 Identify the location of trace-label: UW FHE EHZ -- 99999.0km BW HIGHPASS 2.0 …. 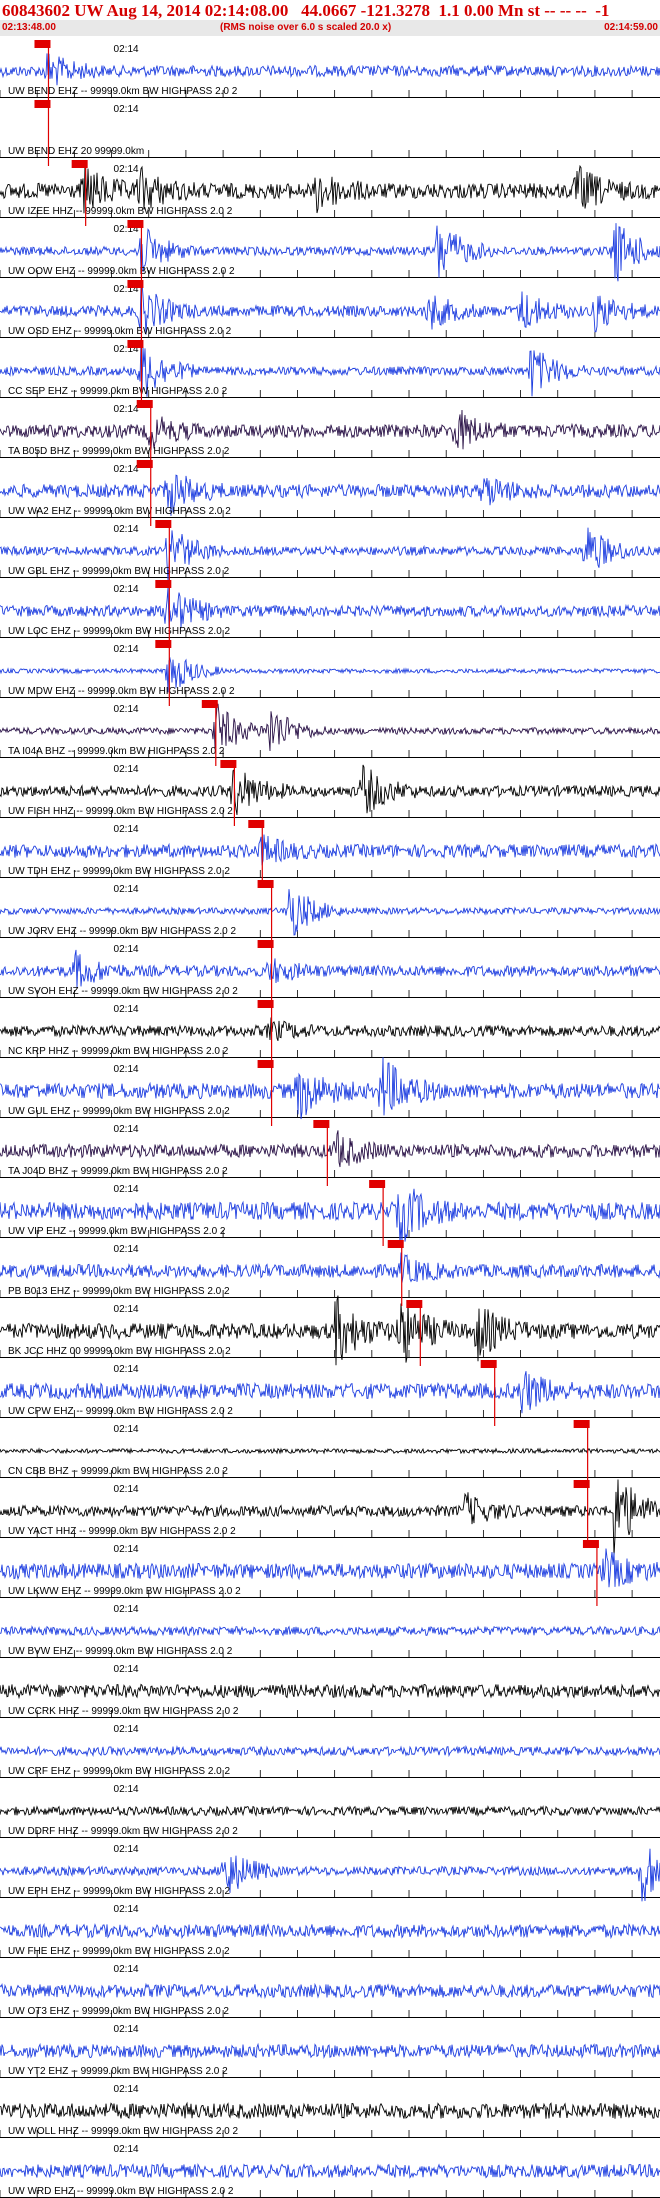
(119, 1951).